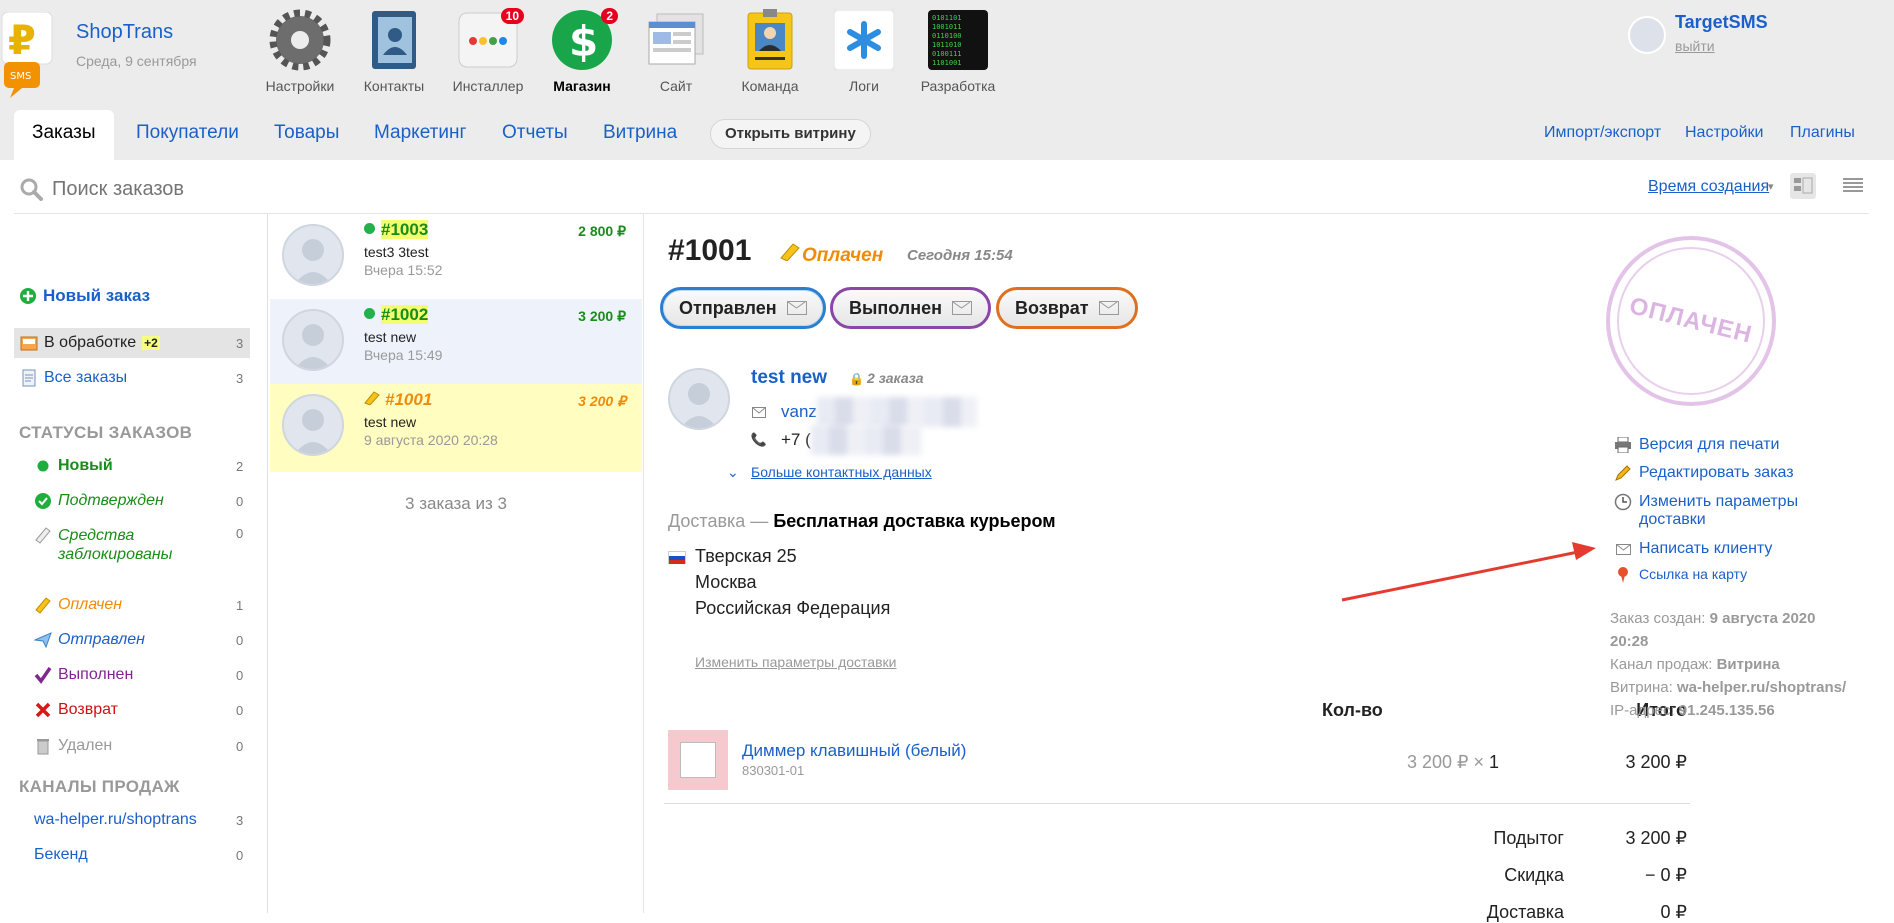  Describe the element at coordinates (1629, 641) in the screenshot. I see `meta-value: 20:28` at that location.